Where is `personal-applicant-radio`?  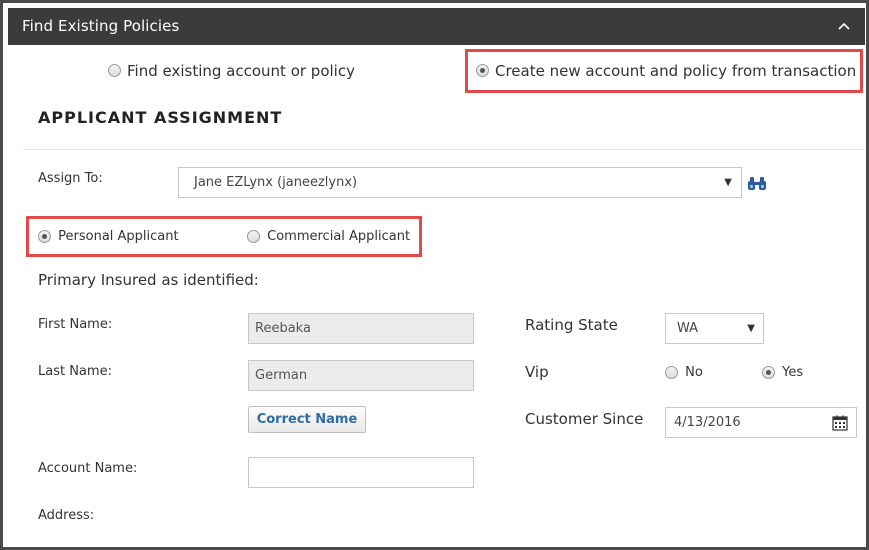
personal-applicant-radio is located at coordinates (44, 236).